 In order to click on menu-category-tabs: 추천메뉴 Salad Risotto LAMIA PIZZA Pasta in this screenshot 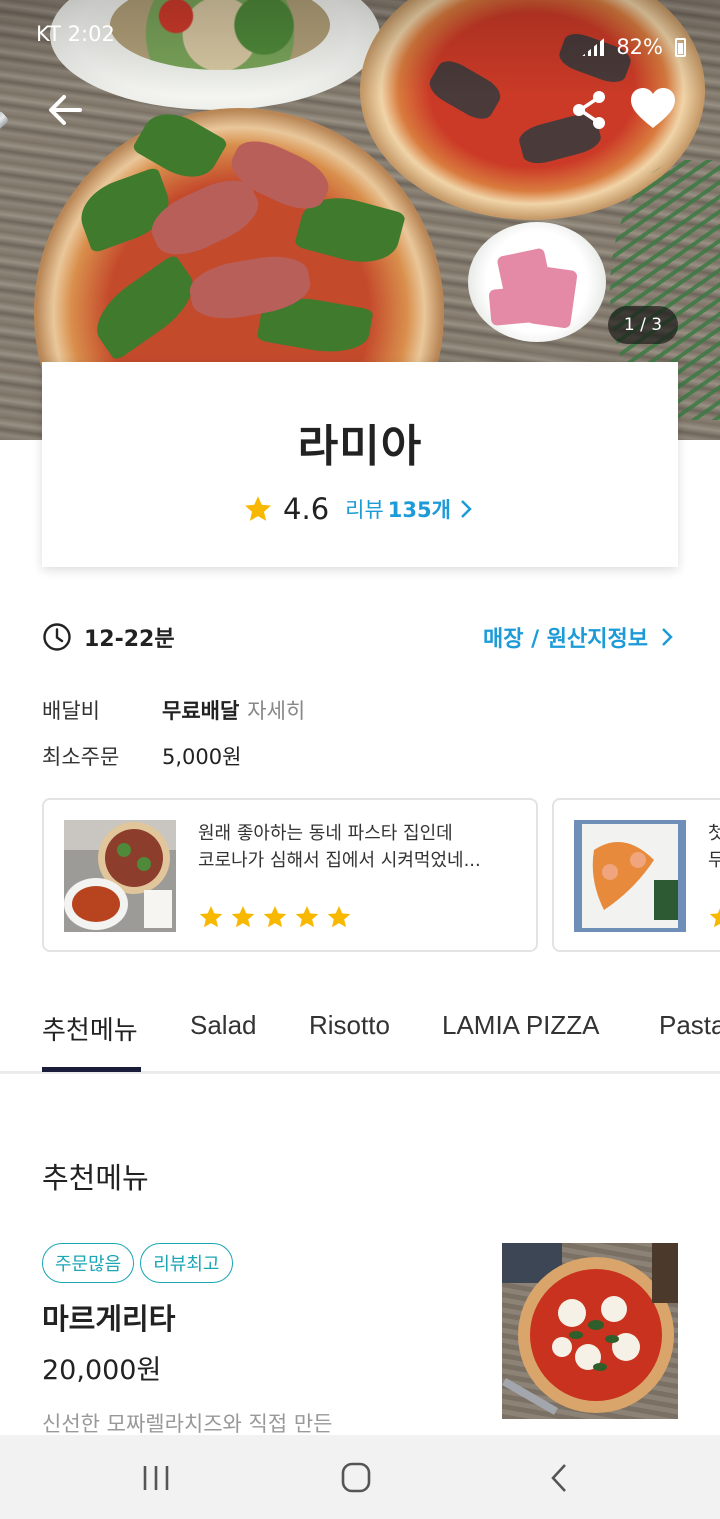, I will do `click(360, 1035)`.